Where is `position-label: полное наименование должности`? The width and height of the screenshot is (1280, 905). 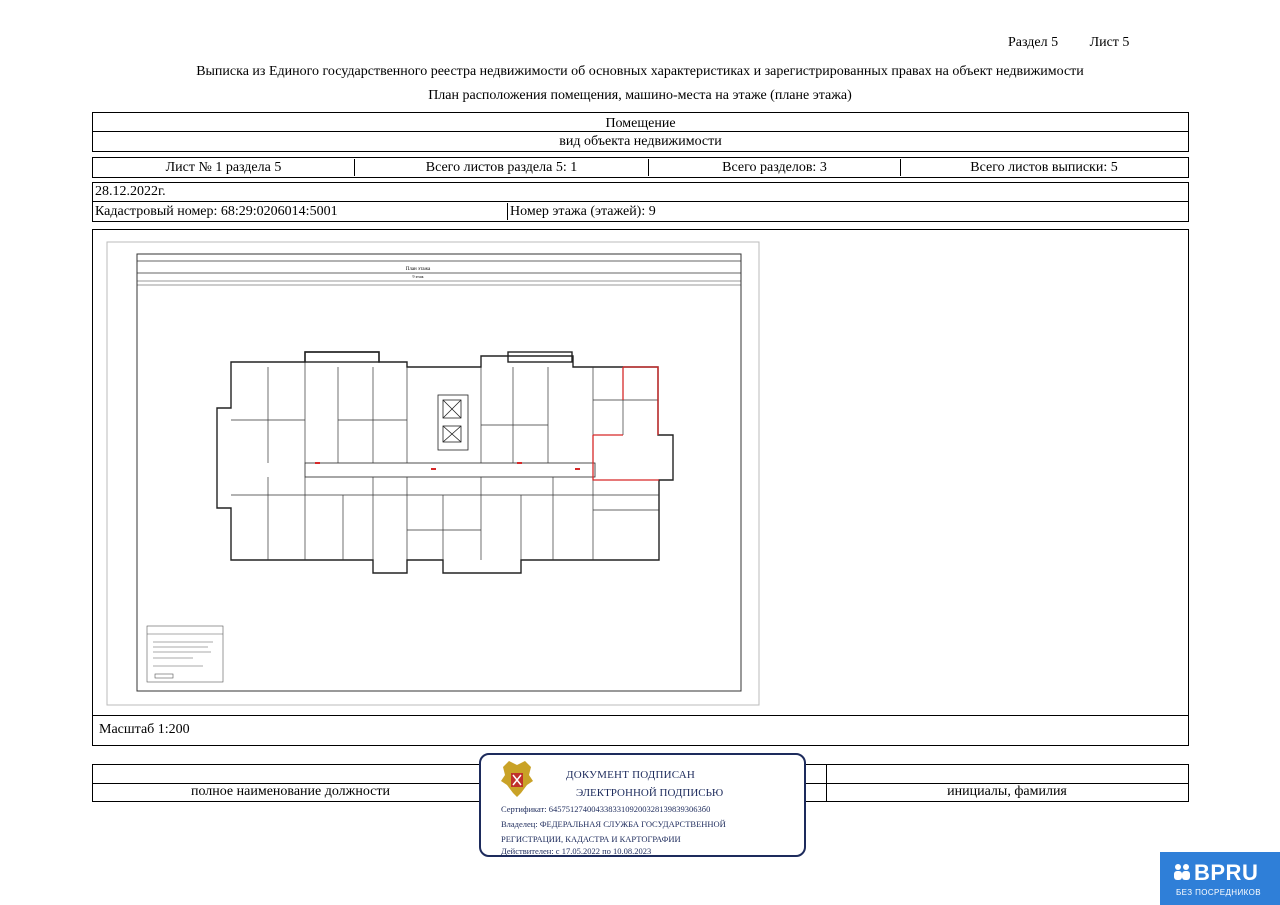 position-label: полное наименование должности is located at coordinates (290, 791).